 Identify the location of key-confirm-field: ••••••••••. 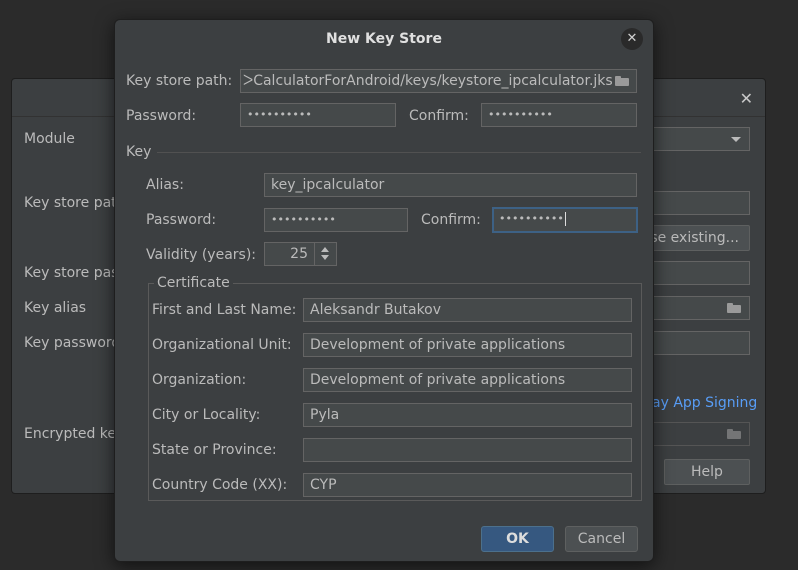
(565, 220).